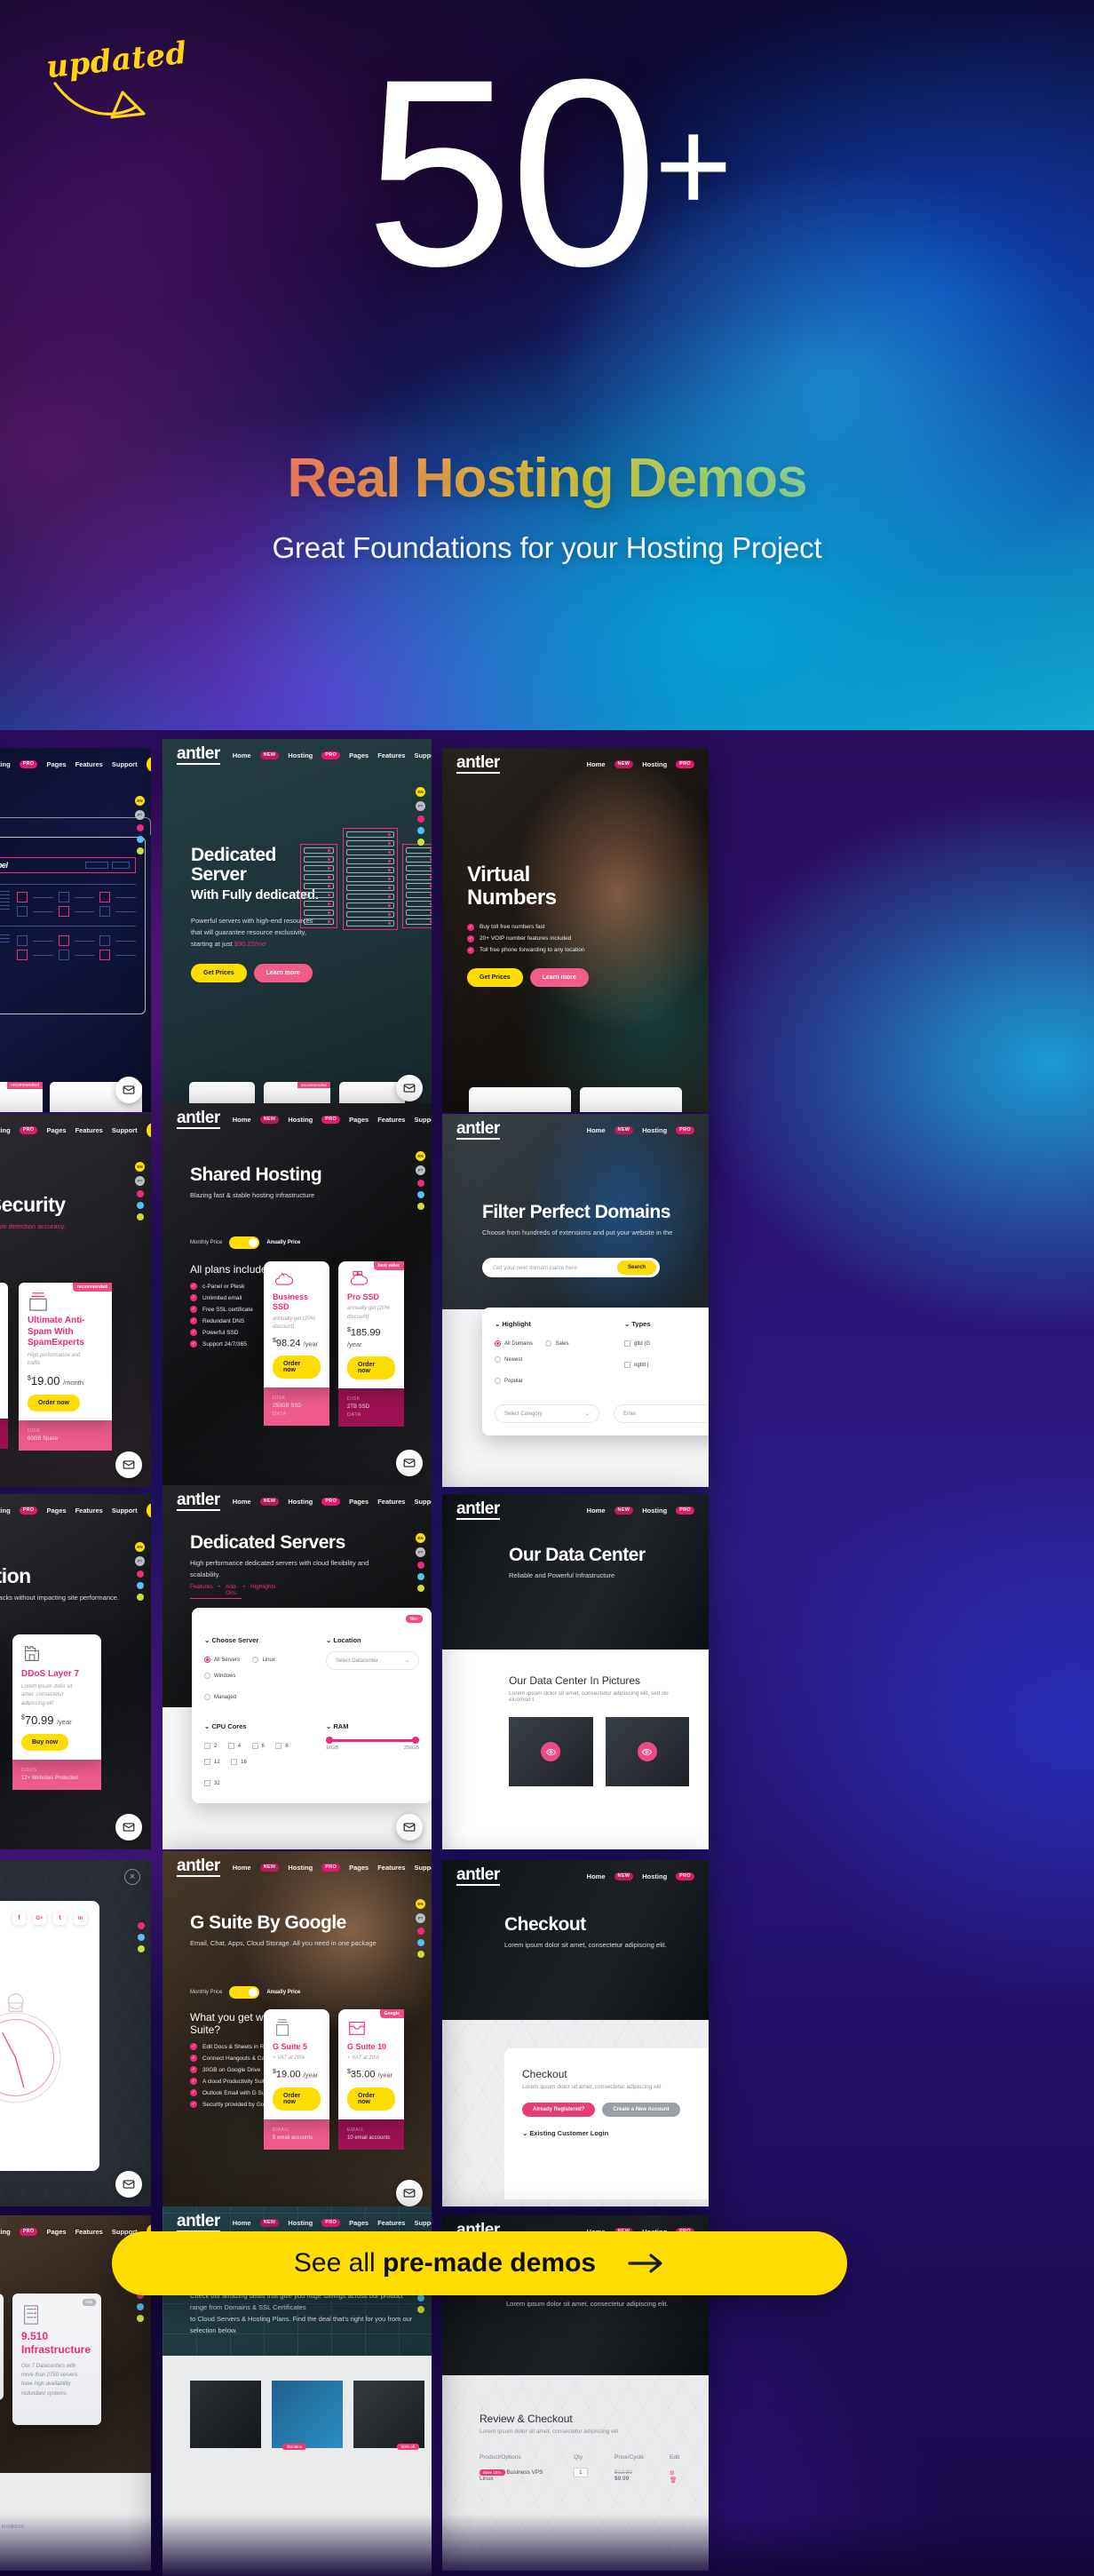  What do you see at coordinates (132, 1877) in the screenshot?
I see `close-icon: ×` at bounding box center [132, 1877].